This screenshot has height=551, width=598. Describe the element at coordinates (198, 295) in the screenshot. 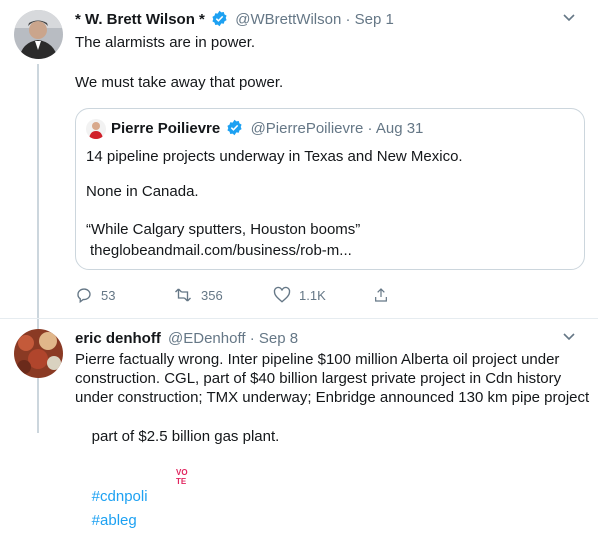

I see `retweet-button: 356` at that location.